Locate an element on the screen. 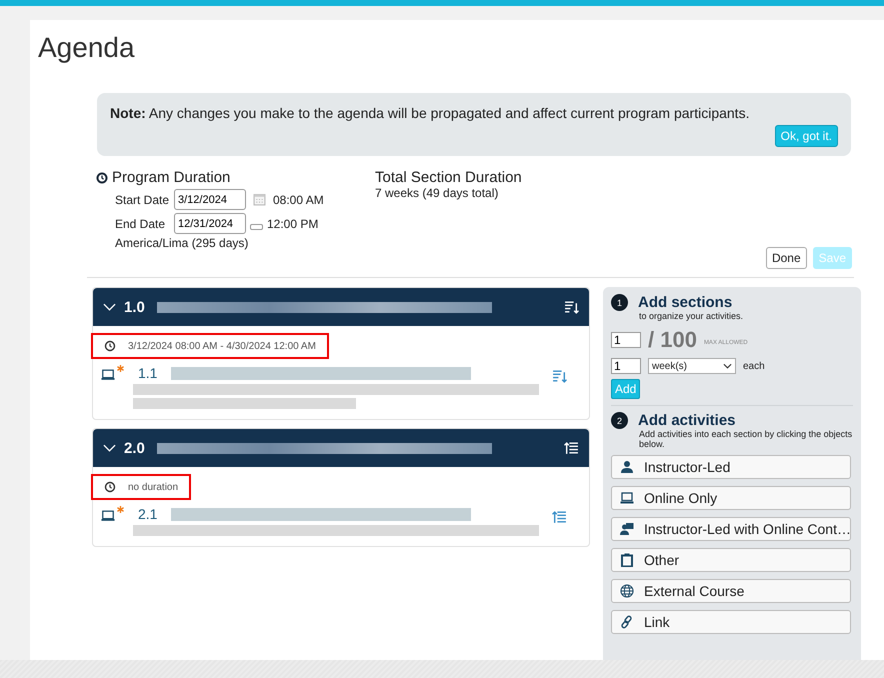  step-subtitle: Add activities into each section by clicking the objects below. is located at coordinates (746, 439).